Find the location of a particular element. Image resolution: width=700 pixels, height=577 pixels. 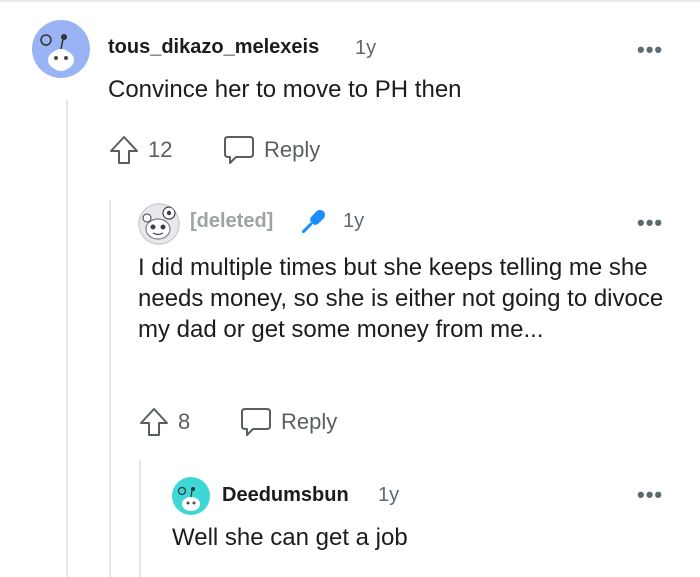

microphone-icon is located at coordinates (313, 222).